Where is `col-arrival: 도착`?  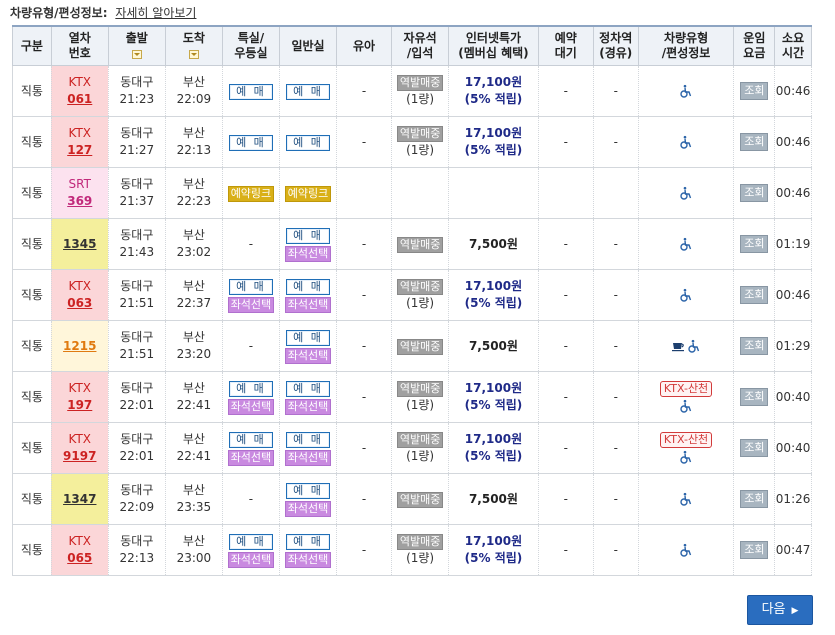
col-arrival: 도착 is located at coordinates (193, 45).